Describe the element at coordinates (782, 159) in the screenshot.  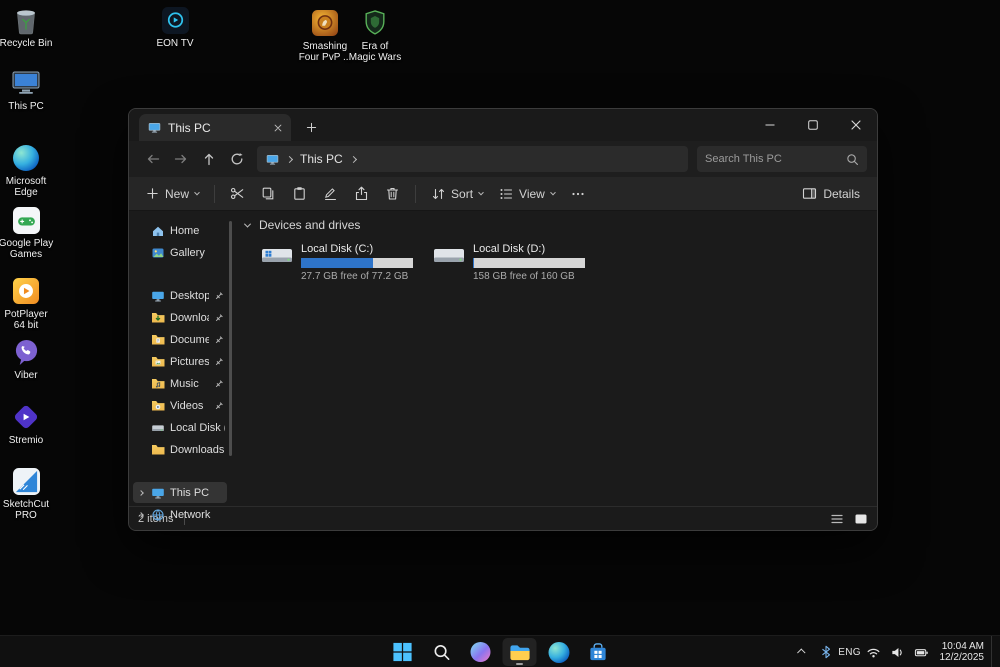
I see `search-input: Search This PC` at that location.